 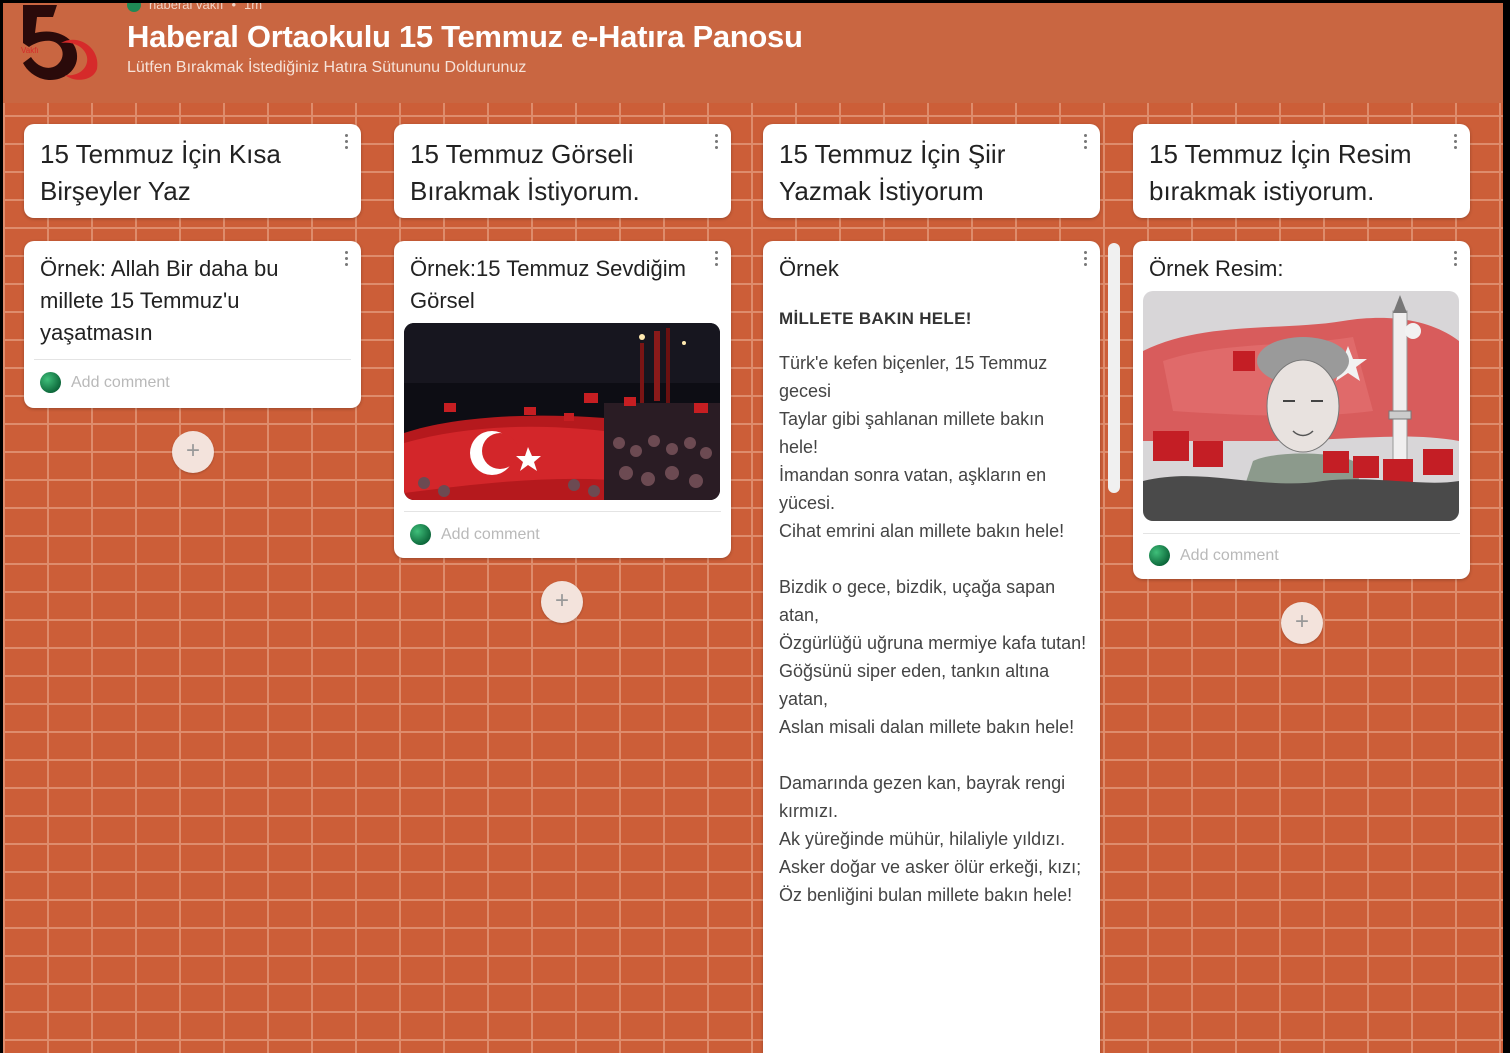 I want to click on column-header-image: 15 Temmuz Görseli Bırakmak İstiyorum., so click(x=562, y=171).